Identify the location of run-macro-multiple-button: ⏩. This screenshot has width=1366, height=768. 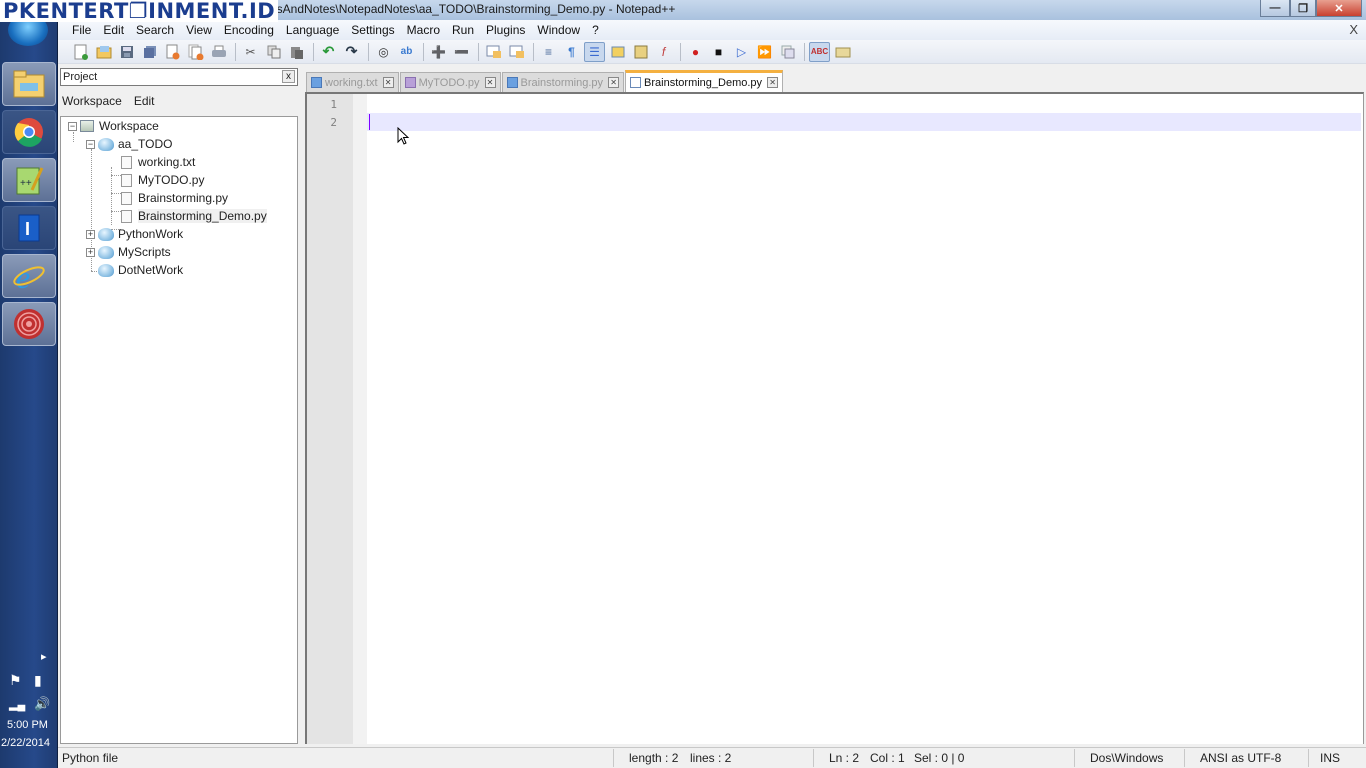
(764, 52).